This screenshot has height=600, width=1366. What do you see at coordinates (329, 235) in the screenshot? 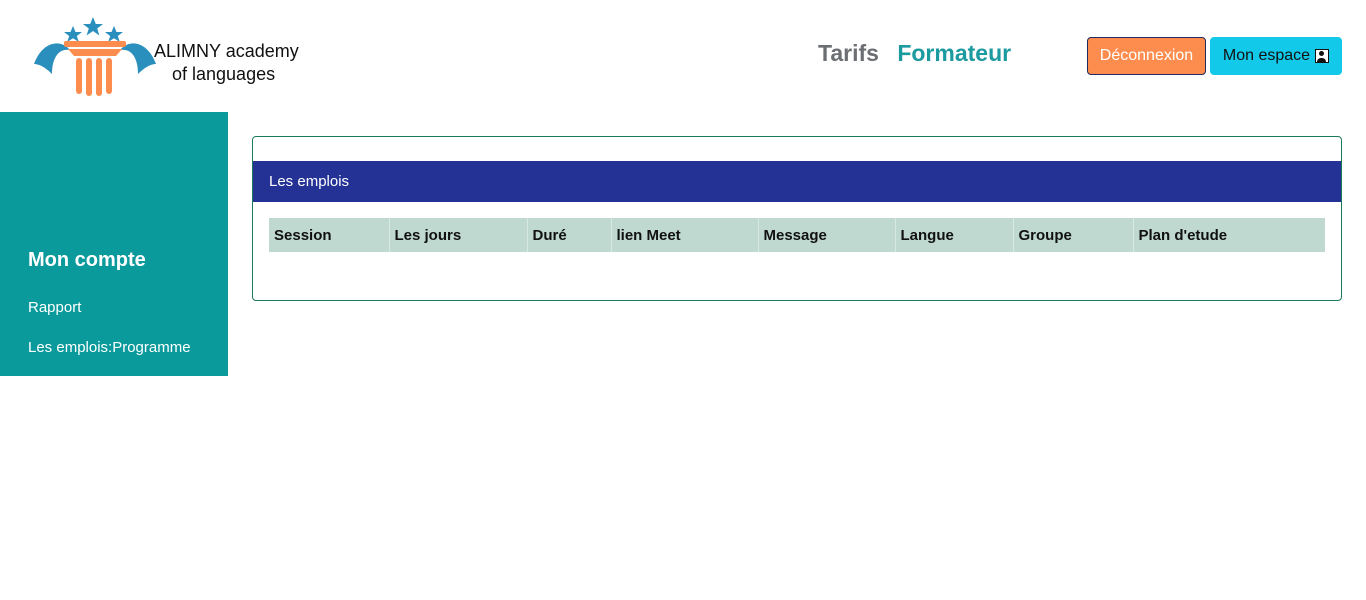
I see `column-header-session: Session` at bounding box center [329, 235].